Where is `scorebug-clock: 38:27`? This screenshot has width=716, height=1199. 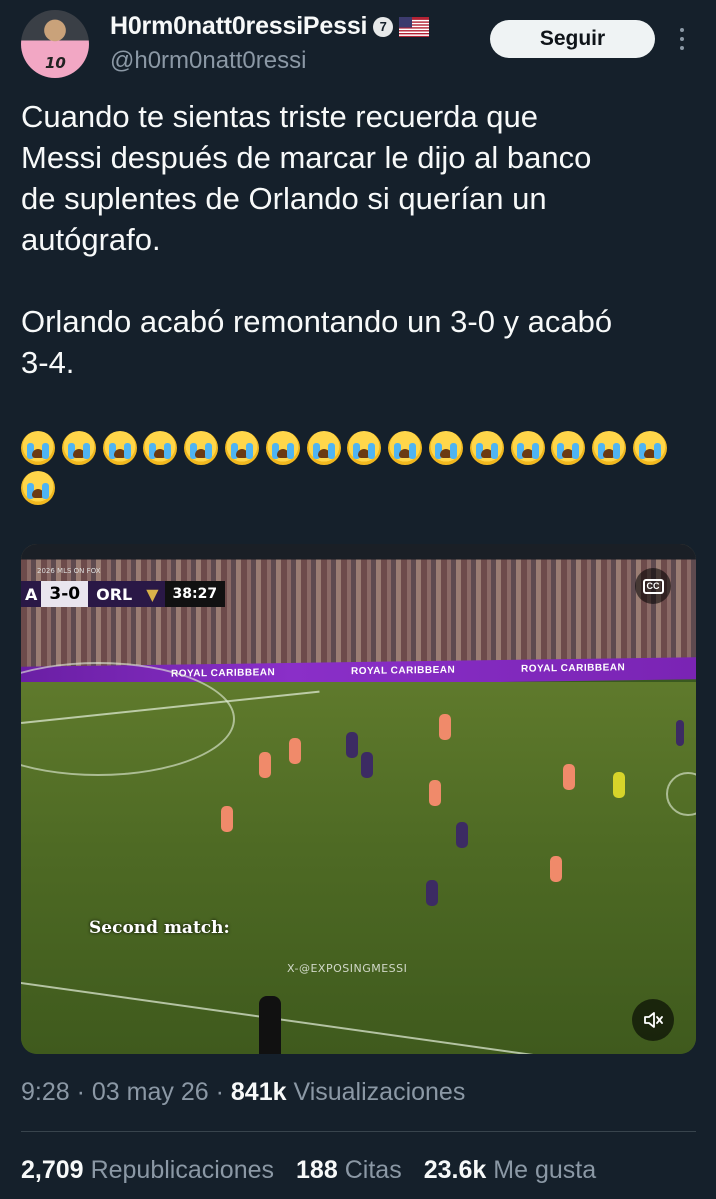 scorebug-clock: 38:27 is located at coordinates (195, 594).